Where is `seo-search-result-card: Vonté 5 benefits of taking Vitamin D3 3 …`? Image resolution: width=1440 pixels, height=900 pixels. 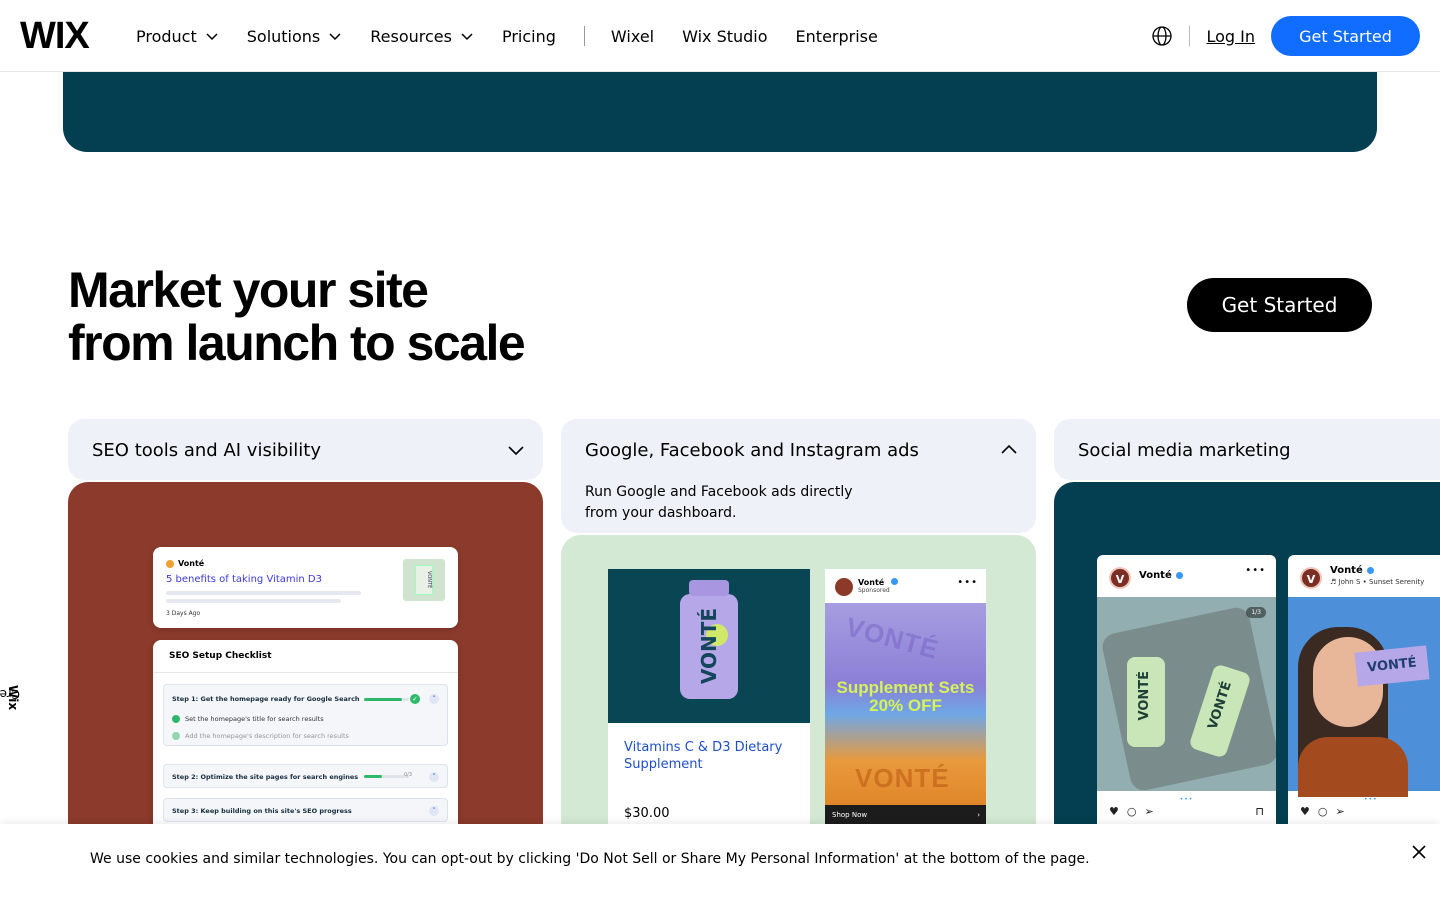 seo-search-result-card: Vonté 5 benefits of taking Vitamin D3 3 … is located at coordinates (305, 587).